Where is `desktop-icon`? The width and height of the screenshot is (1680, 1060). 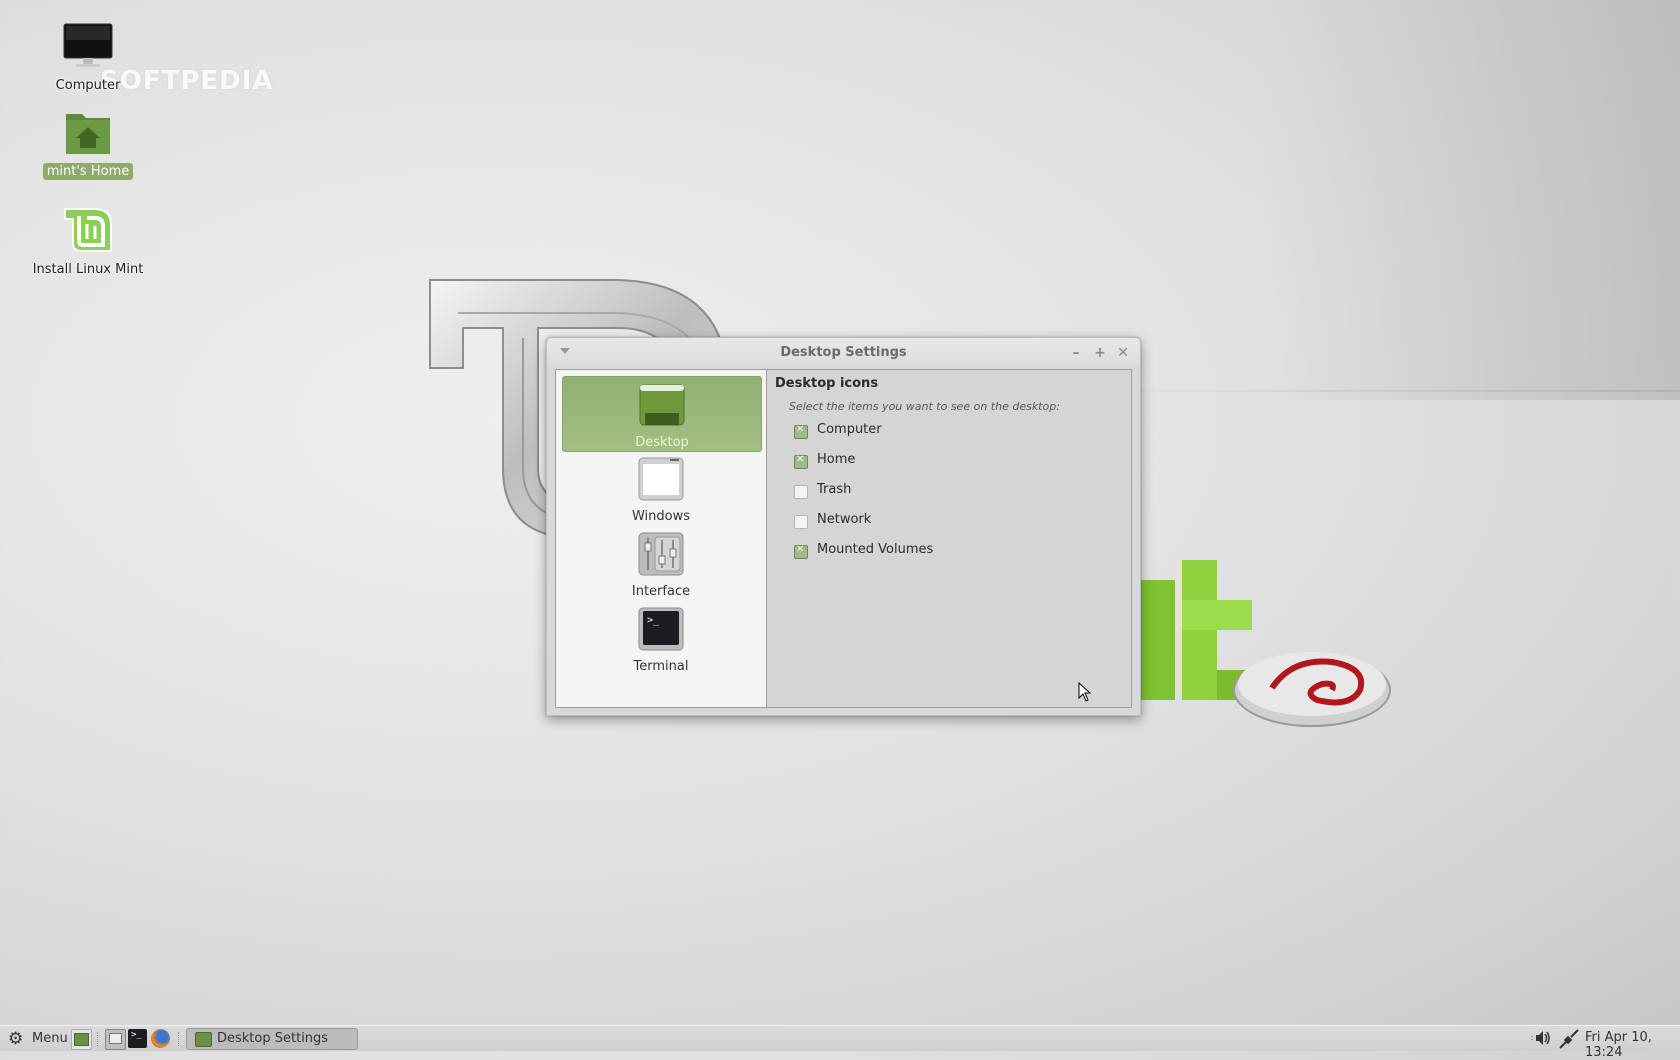
desktop-icon is located at coordinates (662, 405).